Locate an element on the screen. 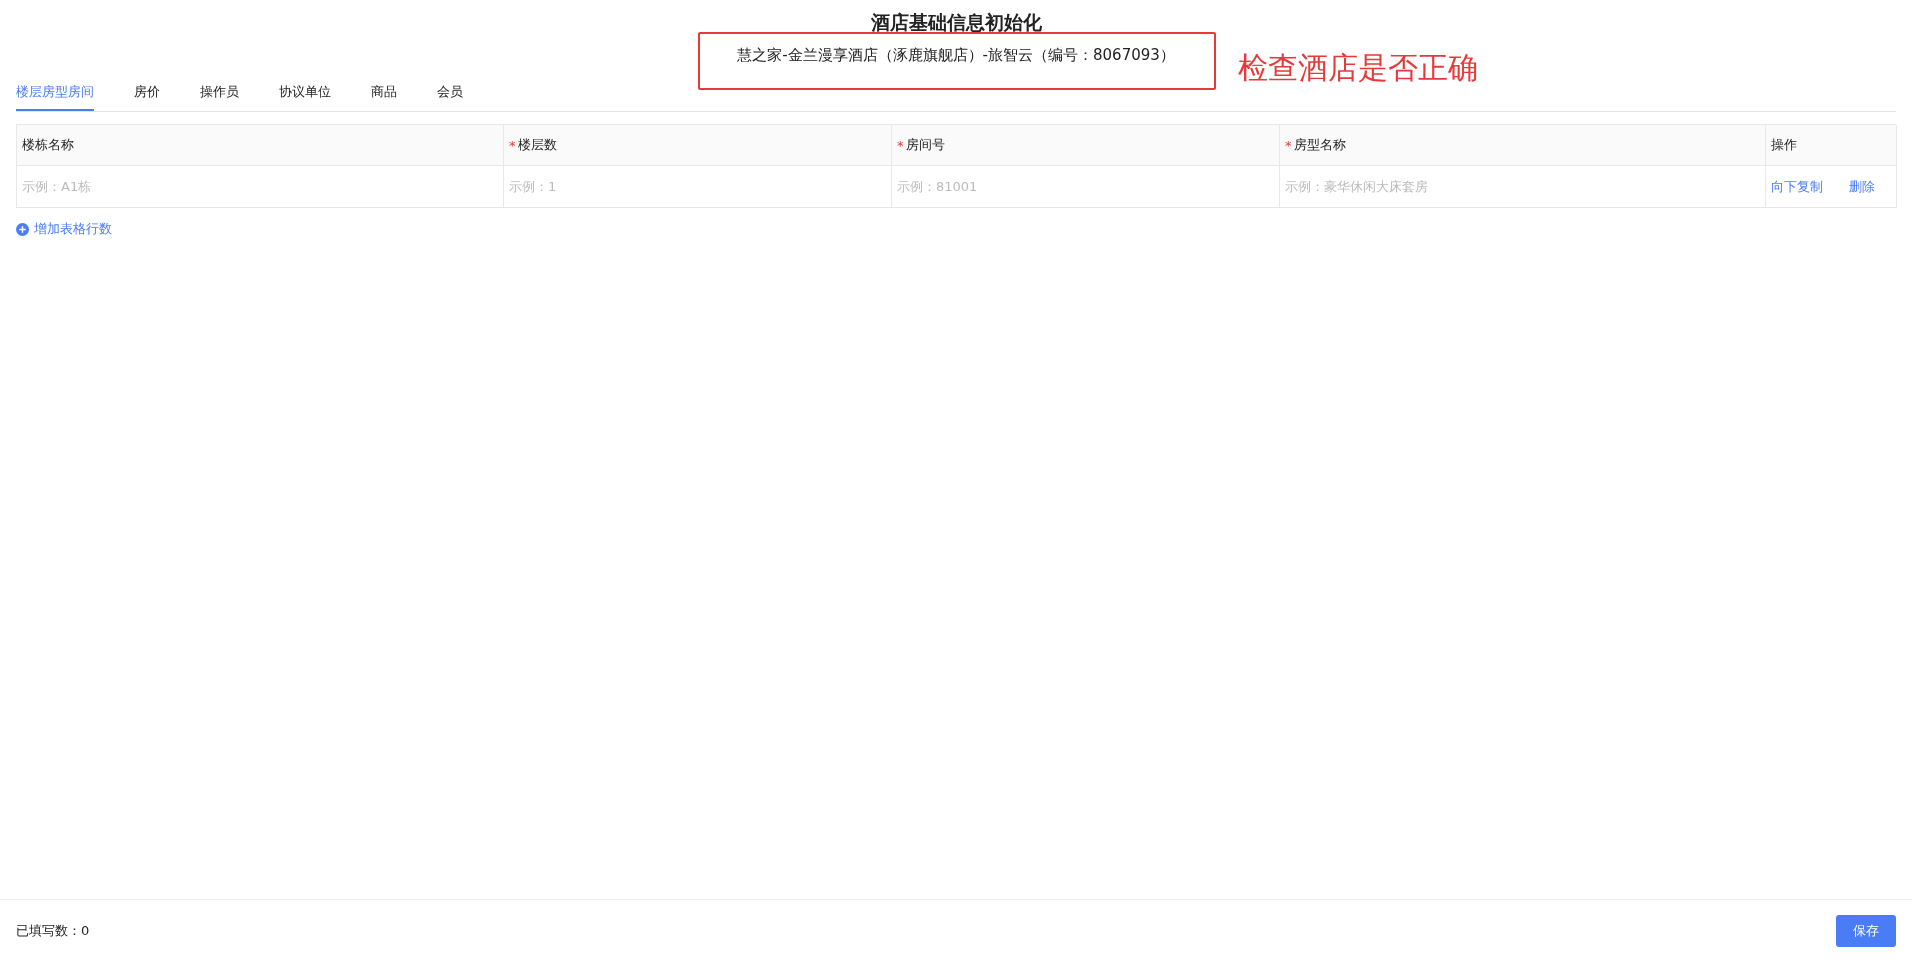  row-action-link: 向下复制 is located at coordinates (1797, 186).